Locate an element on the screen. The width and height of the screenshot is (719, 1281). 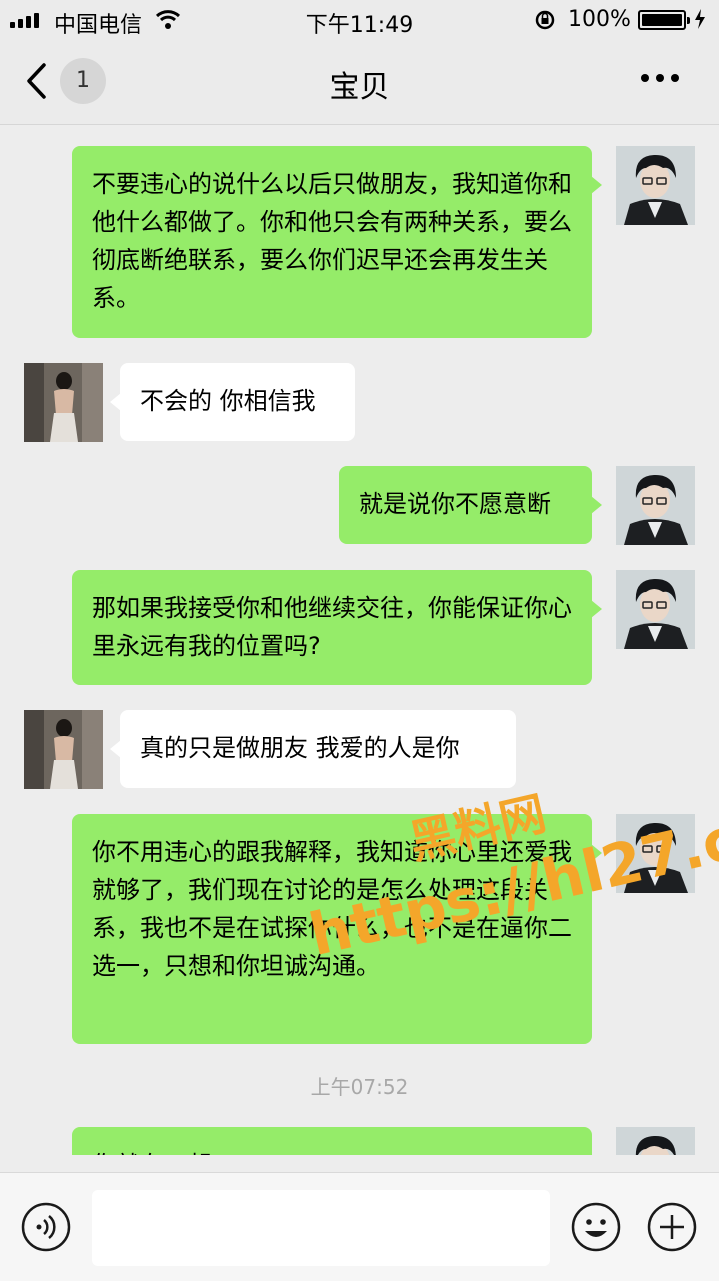
message-bubble-incoming: 真的只是做朋友 我爱的人是你 is located at coordinates (313, 749).